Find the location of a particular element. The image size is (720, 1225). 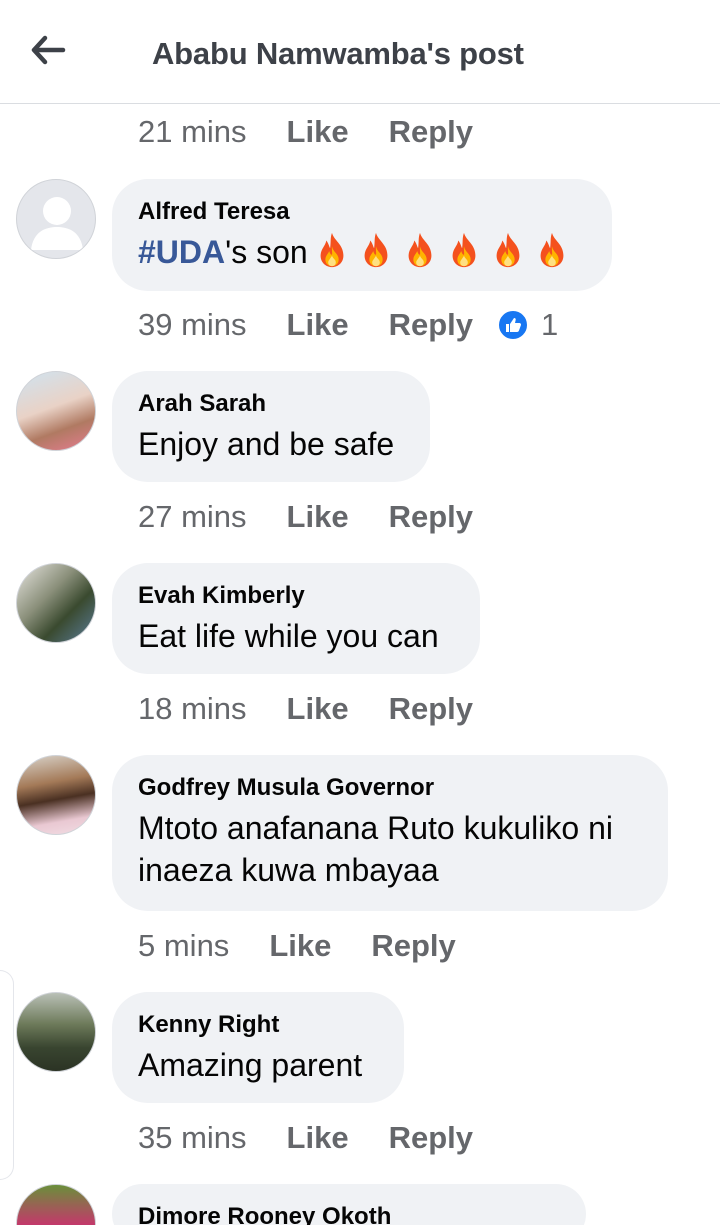

comment-bubble: Alfred Teresa #UDA's son is located at coordinates (362, 235).